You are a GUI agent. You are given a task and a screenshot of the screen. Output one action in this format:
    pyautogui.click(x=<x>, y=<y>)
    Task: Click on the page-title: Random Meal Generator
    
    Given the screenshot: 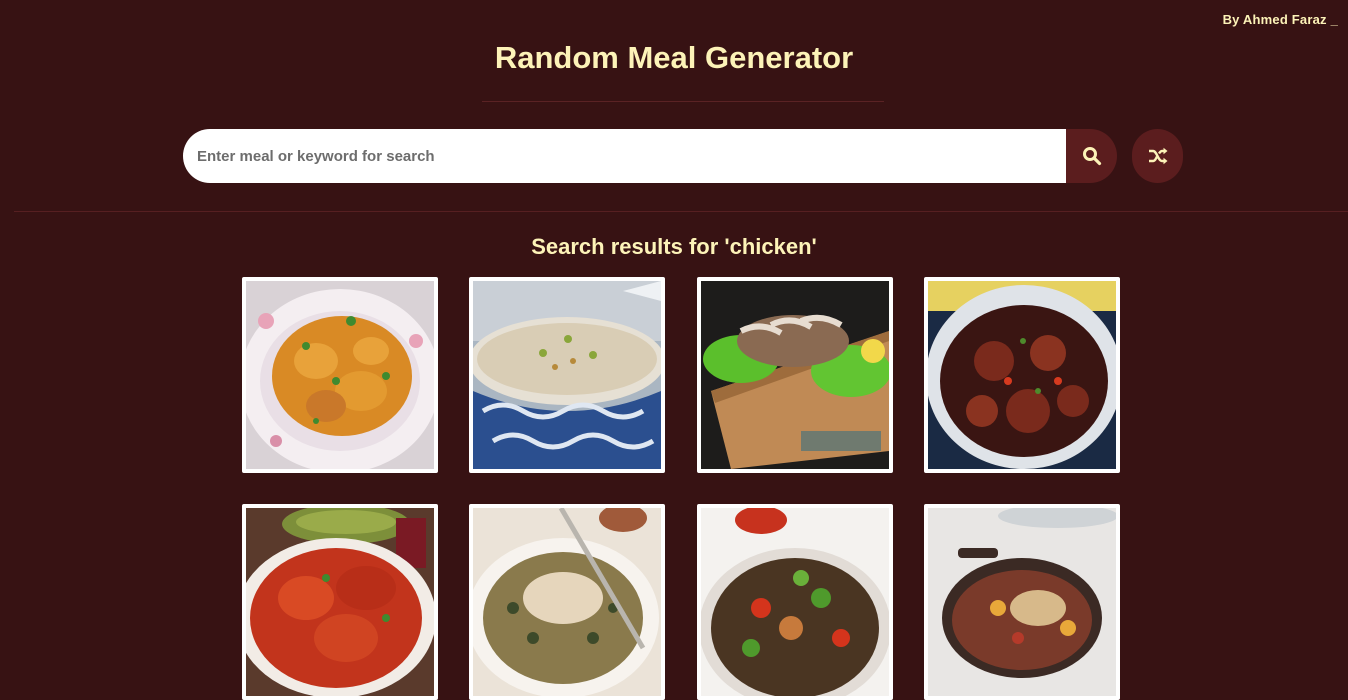 What is the action you would take?
    pyautogui.click(x=674, y=57)
    